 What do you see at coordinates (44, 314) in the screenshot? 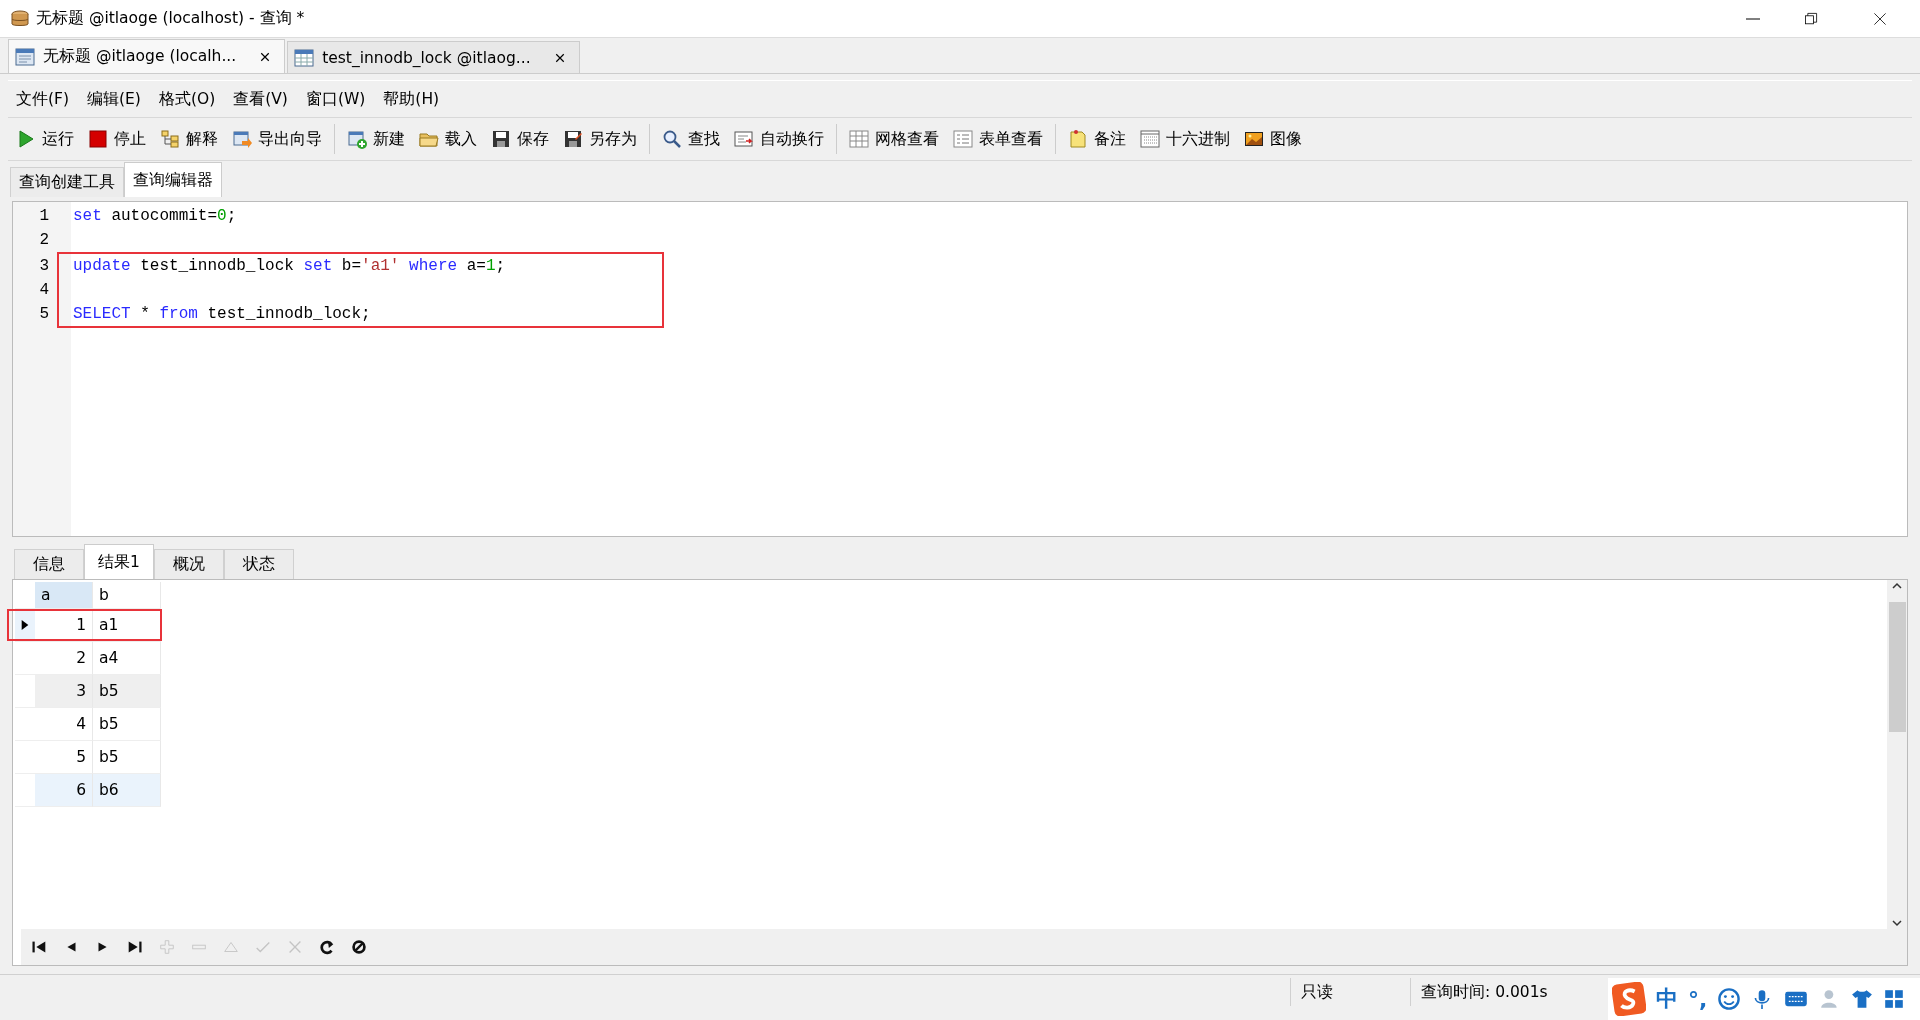
I see `line-number: 5` at bounding box center [44, 314].